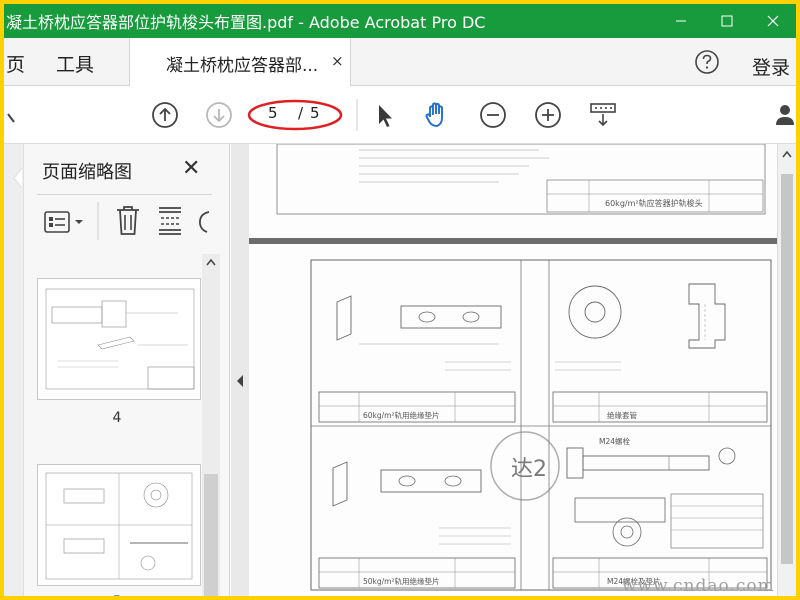 This screenshot has height=600, width=800. I want to click on next-page-icon, so click(219, 115).